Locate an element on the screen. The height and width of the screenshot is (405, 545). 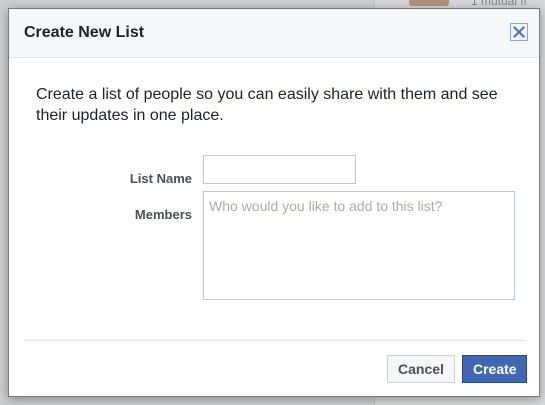
close-icon is located at coordinates (519, 32).